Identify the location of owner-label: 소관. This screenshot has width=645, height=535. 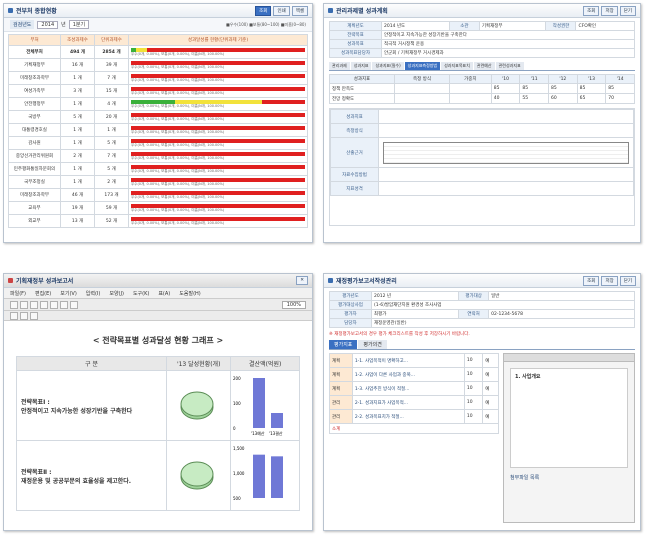
(464, 26).